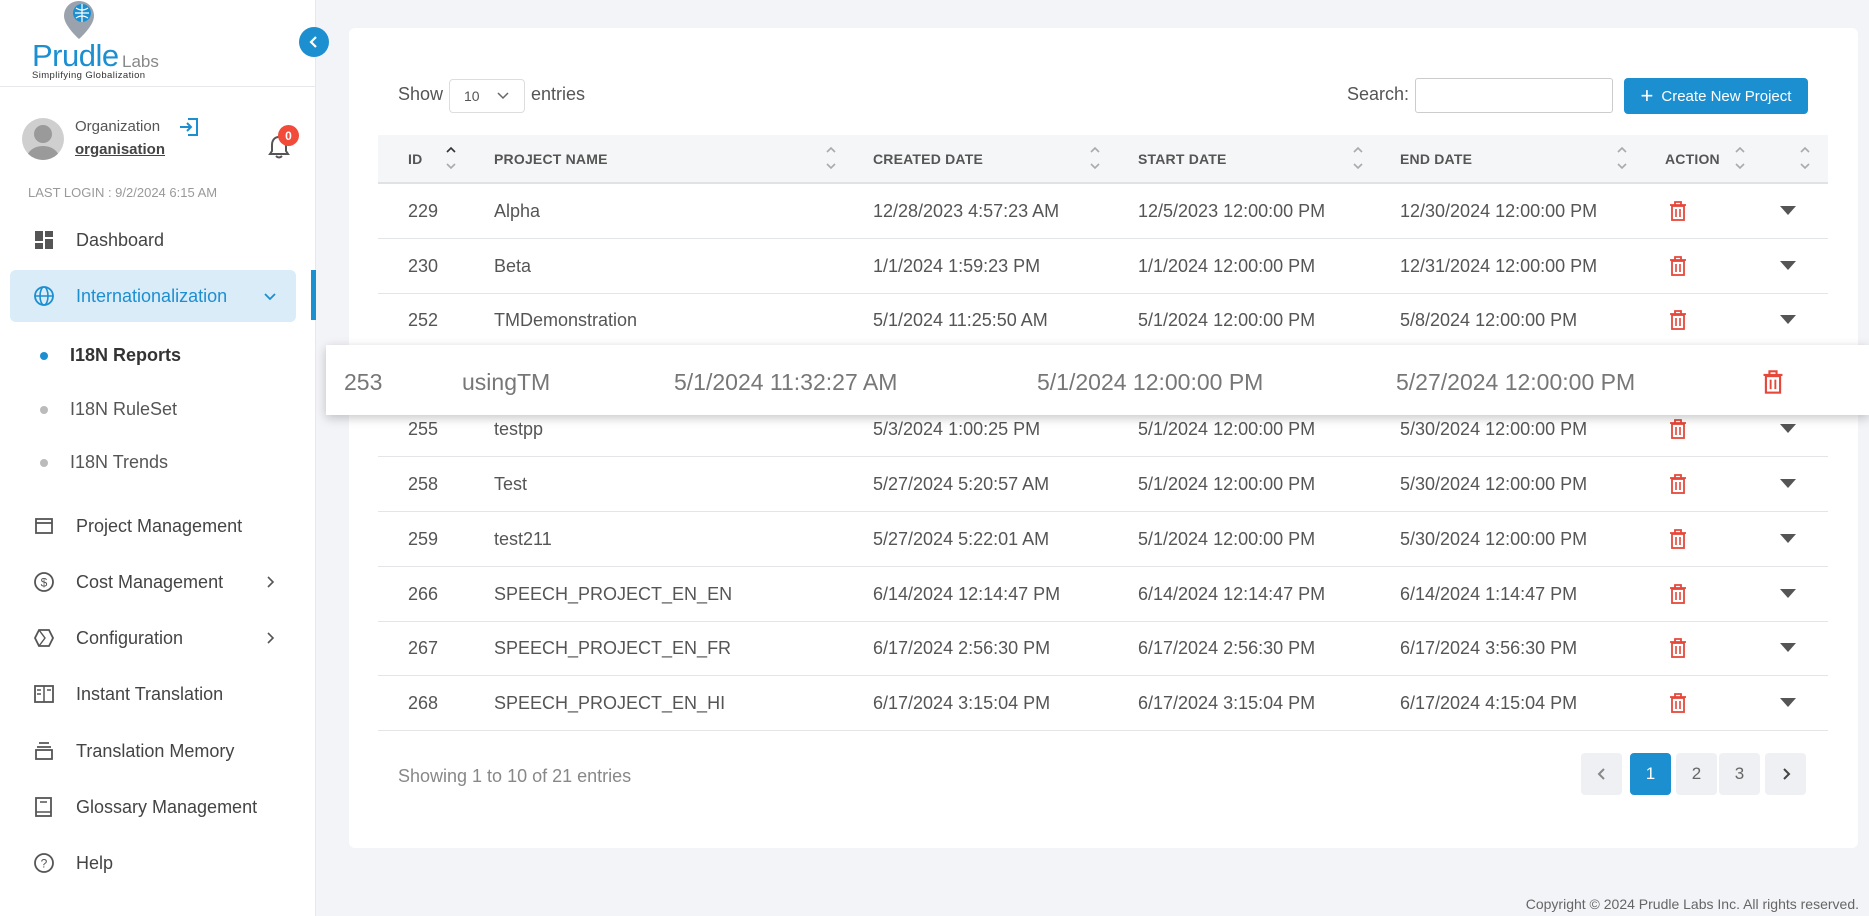  I want to click on cell-id: 259, so click(423, 539).